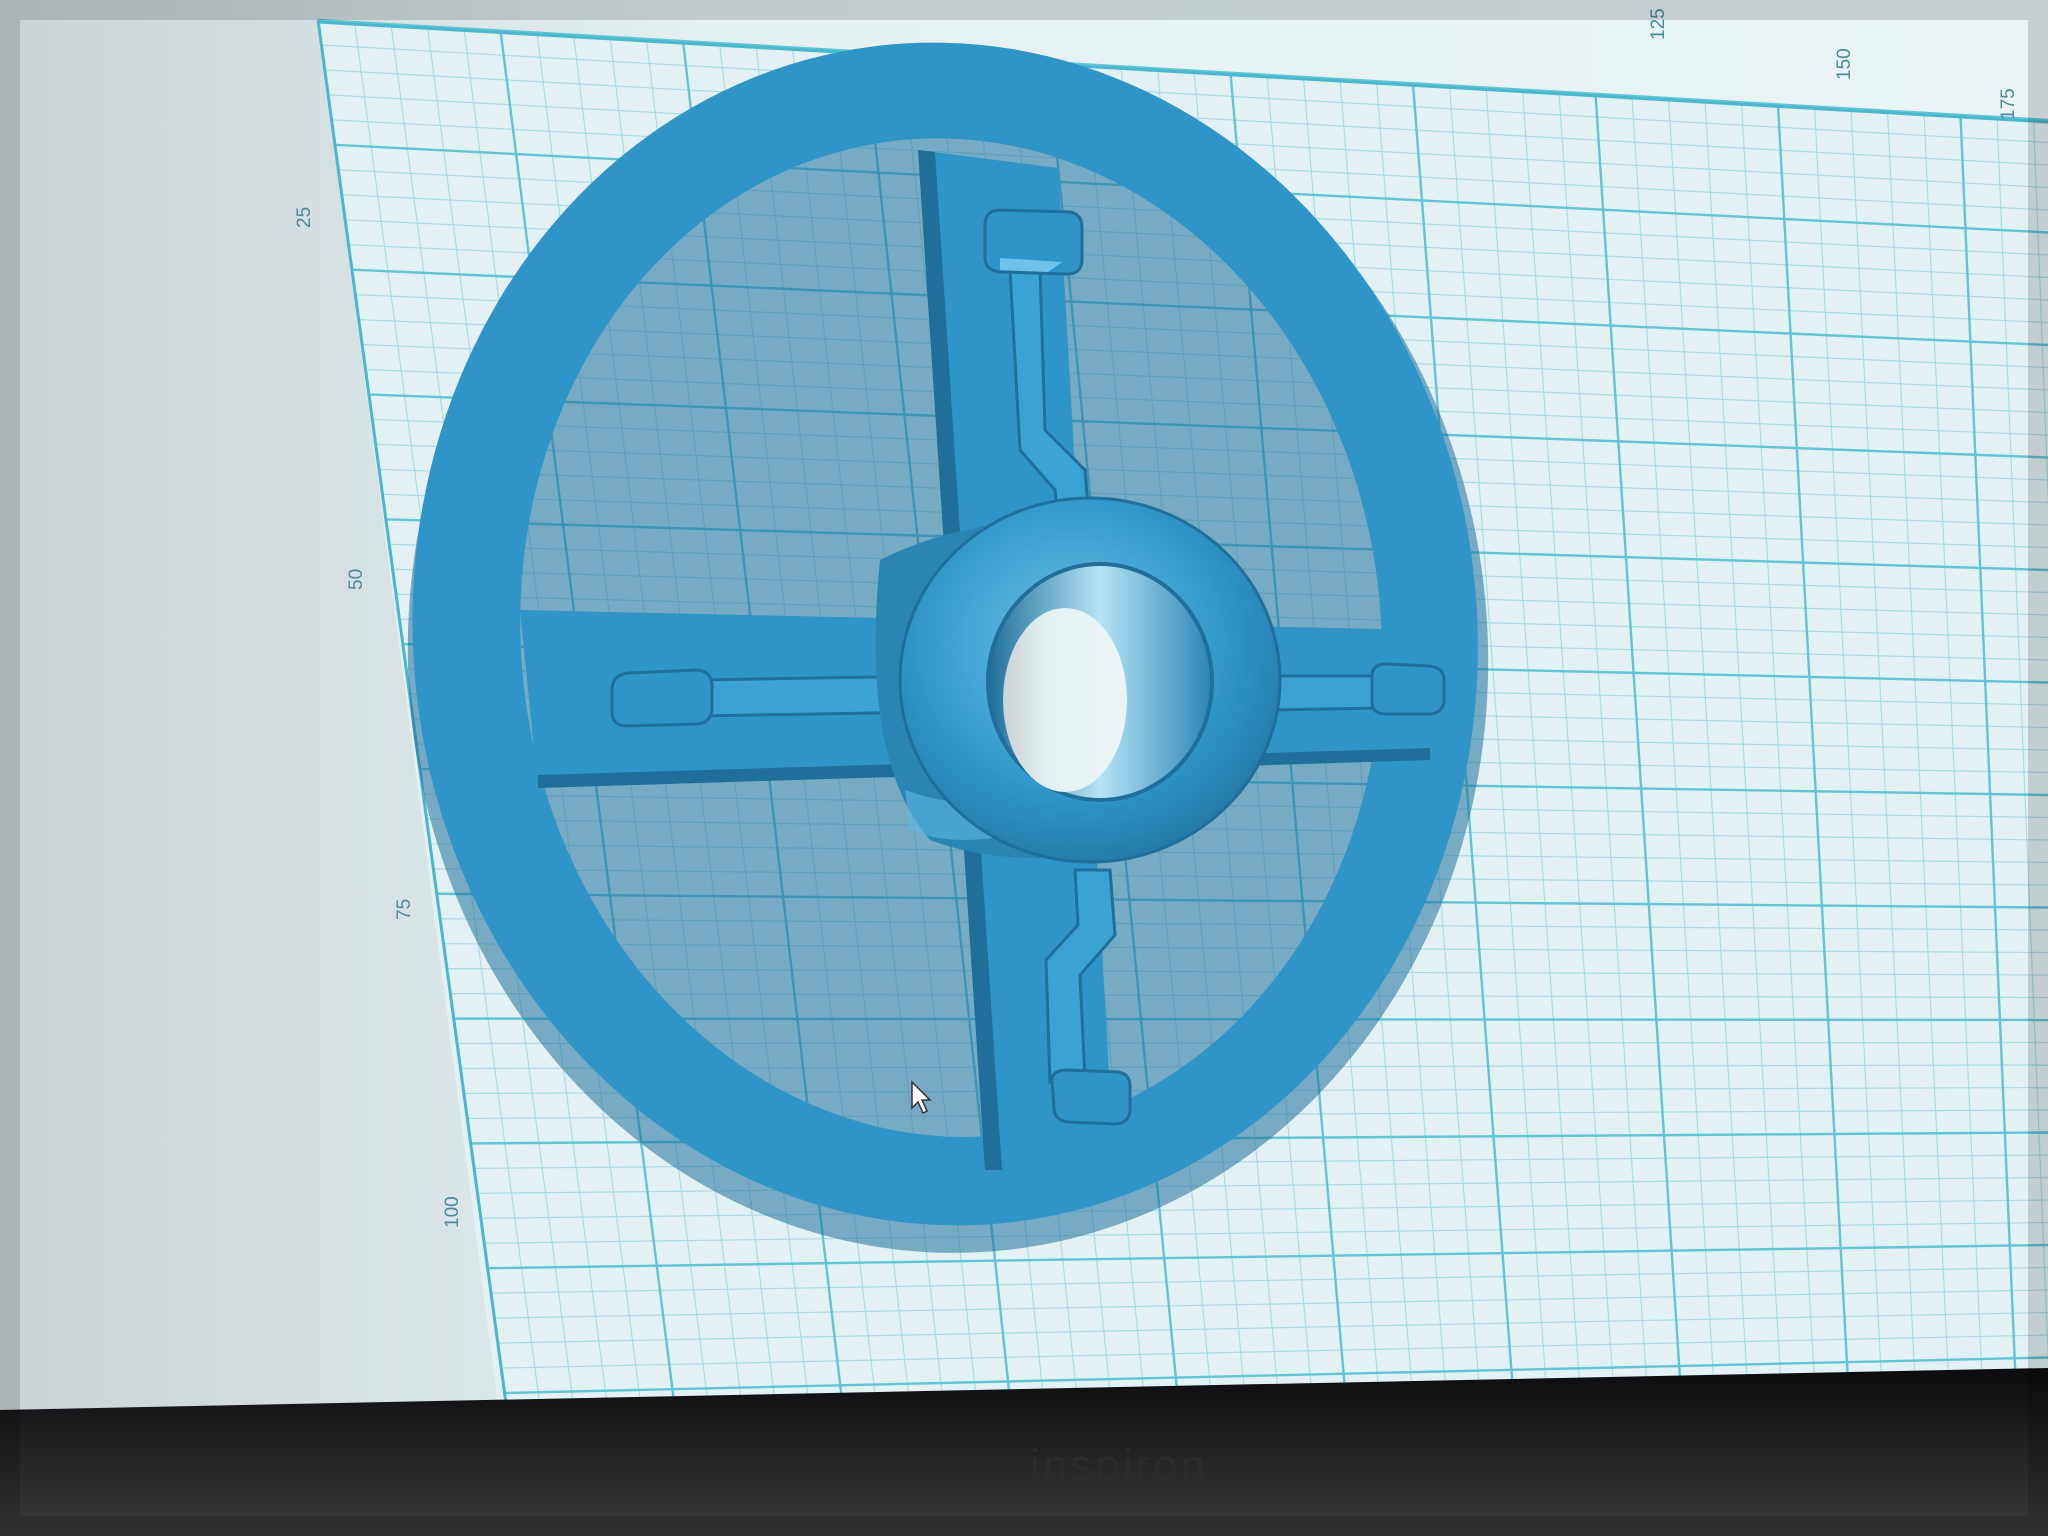  I want to click on axis-label-175: 175, so click(2008, 104).